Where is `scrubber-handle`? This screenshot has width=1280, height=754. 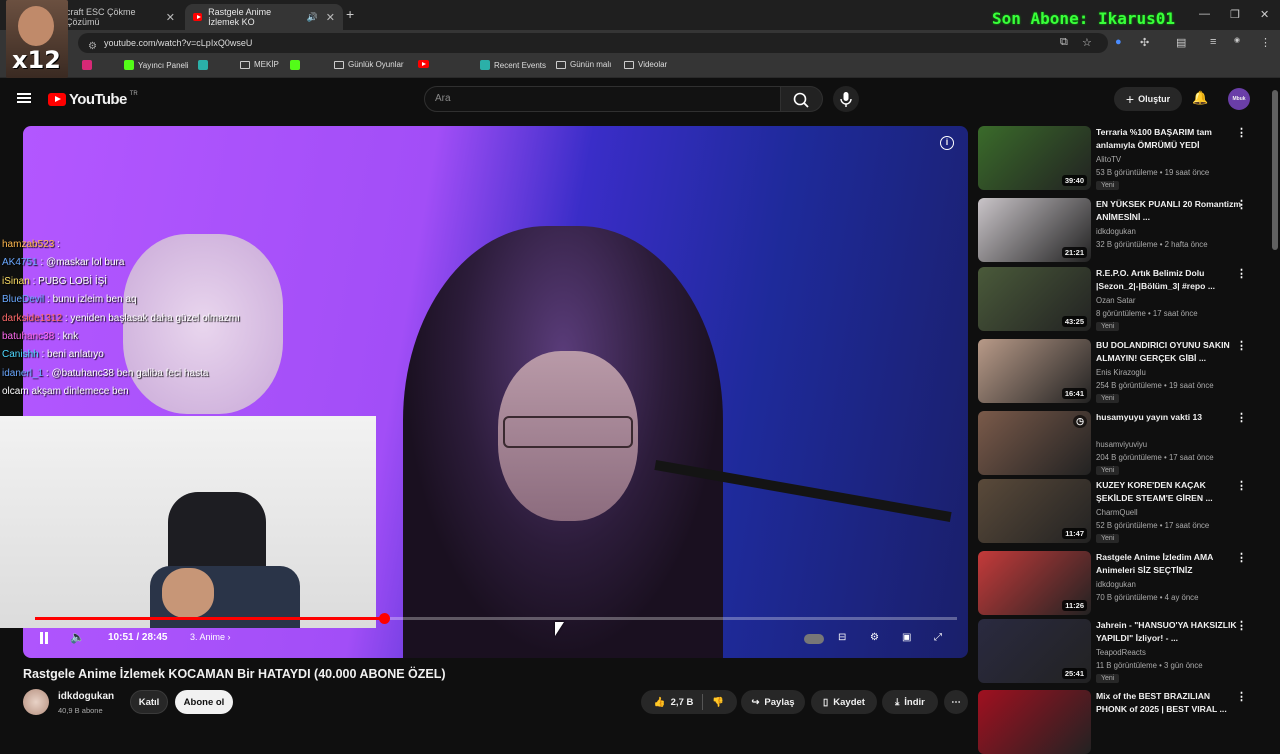 scrubber-handle is located at coordinates (384, 618).